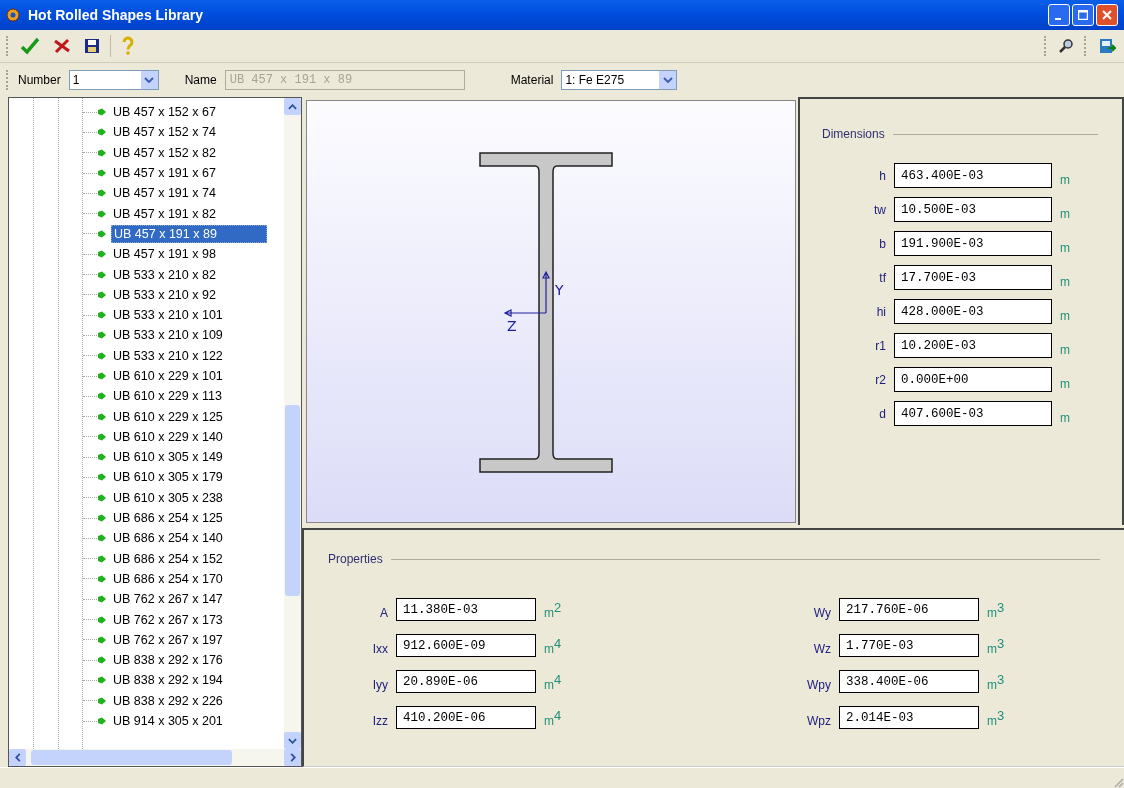 This screenshot has height=788, width=1124. I want to click on property-field: 11.380E-03, so click(466, 609).